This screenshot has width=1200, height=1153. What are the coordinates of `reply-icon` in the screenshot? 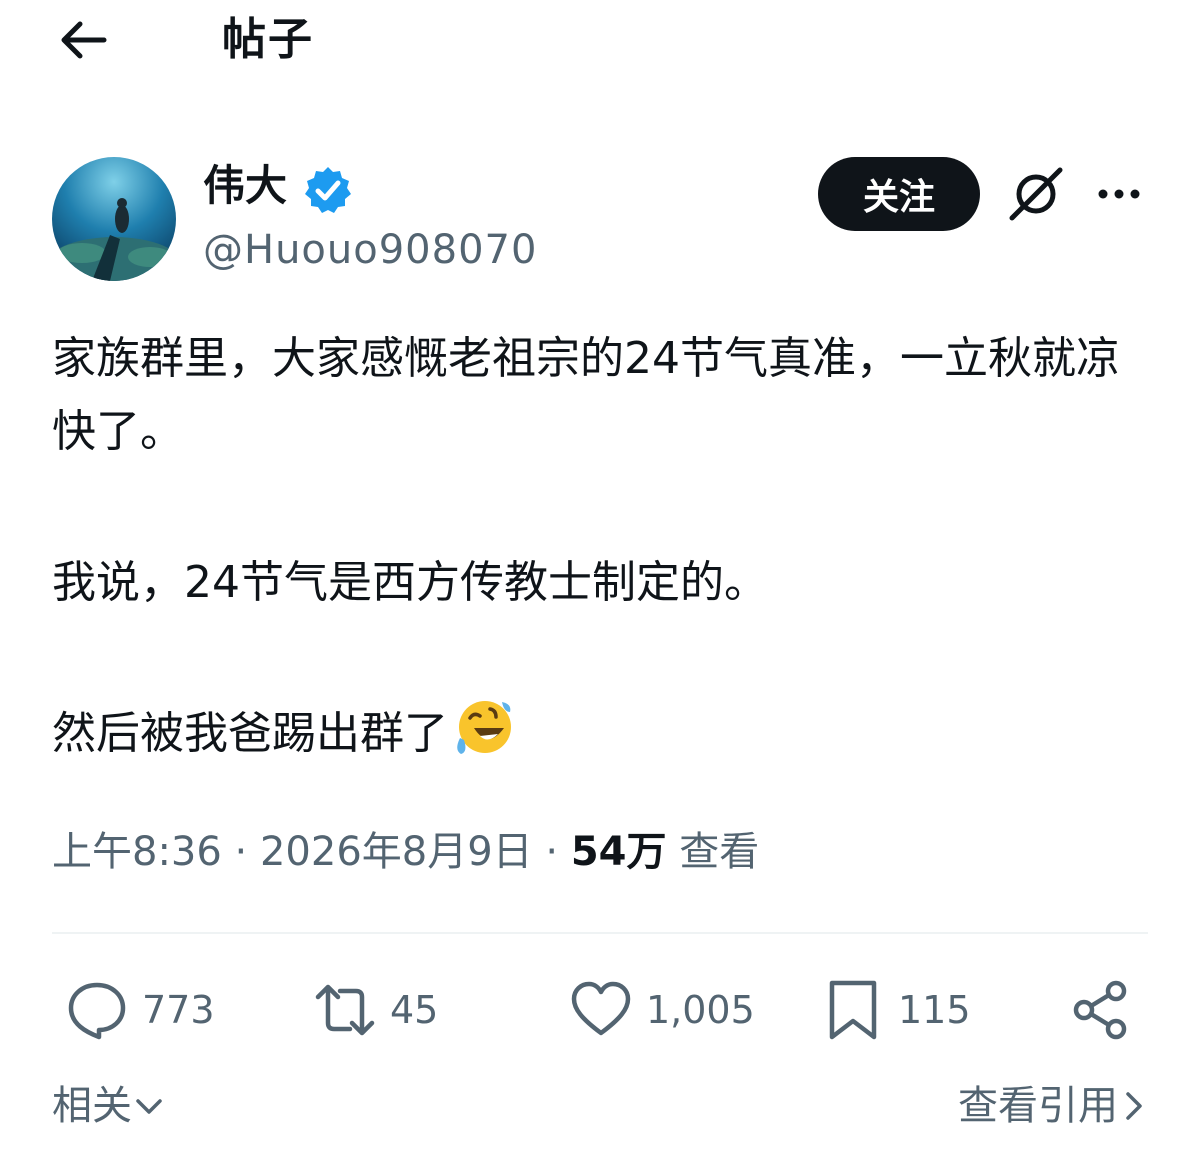 It's located at (97, 1011).